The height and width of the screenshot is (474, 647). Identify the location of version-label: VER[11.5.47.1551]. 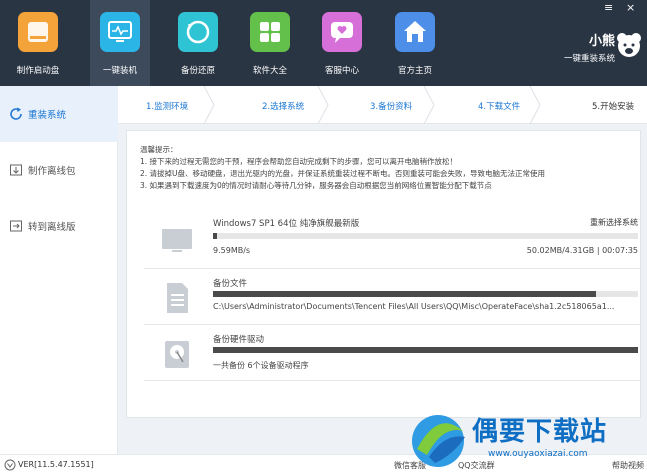
(56, 464).